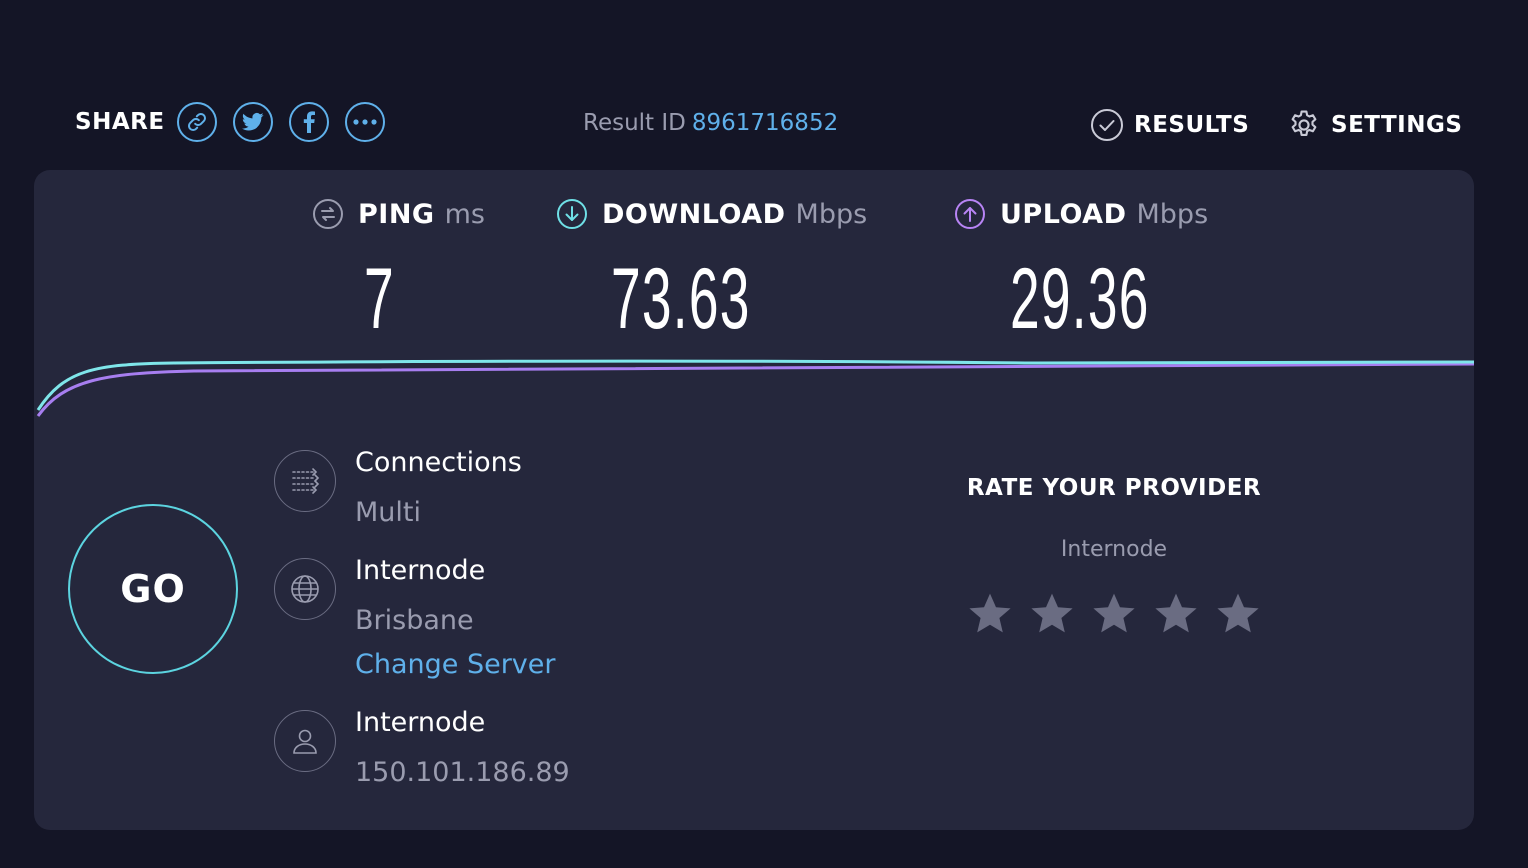 This screenshot has height=868, width=1528. What do you see at coordinates (970, 214) in the screenshot?
I see `upload-arrow-icon` at bounding box center [970, 214].